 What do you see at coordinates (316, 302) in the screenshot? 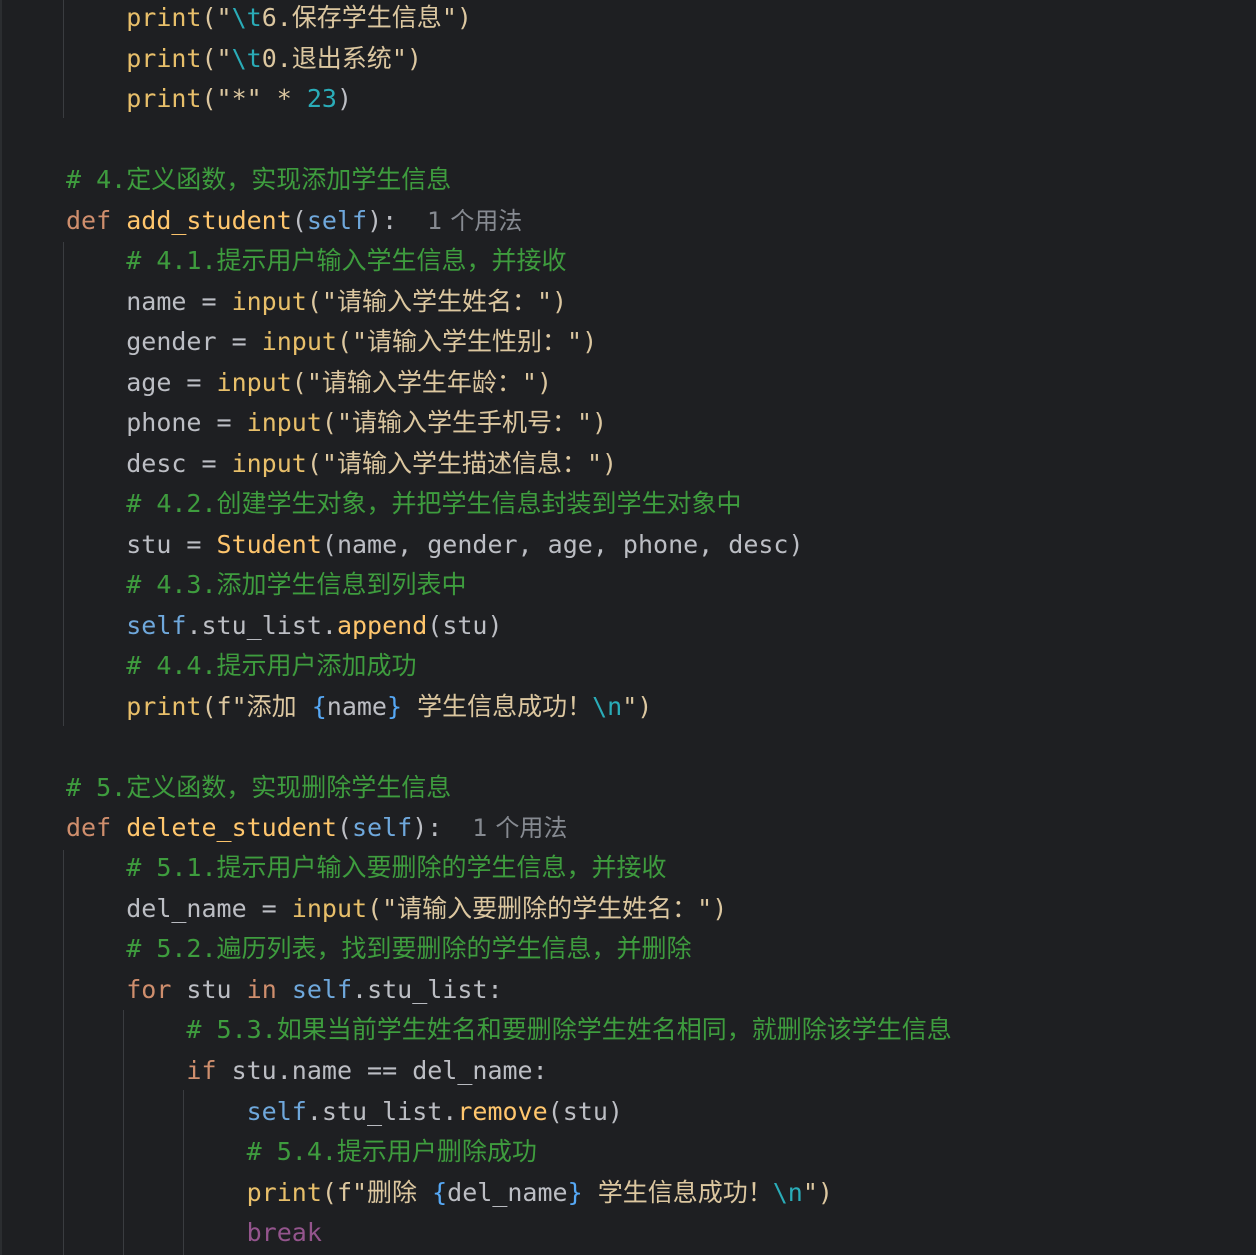
I see `code-line: name = input("请输入学生姓名：")` at bounding box center [316, 302].